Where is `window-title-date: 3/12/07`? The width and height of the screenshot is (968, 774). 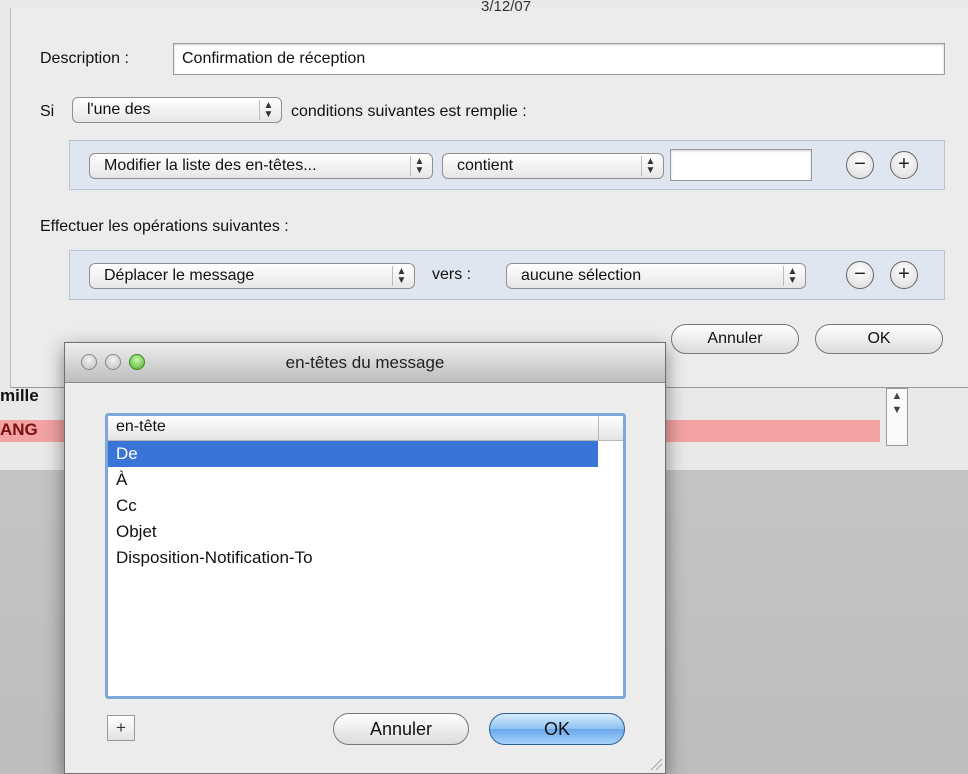
window-title-date: 3/12/07 is located at coordinates (506, 7).